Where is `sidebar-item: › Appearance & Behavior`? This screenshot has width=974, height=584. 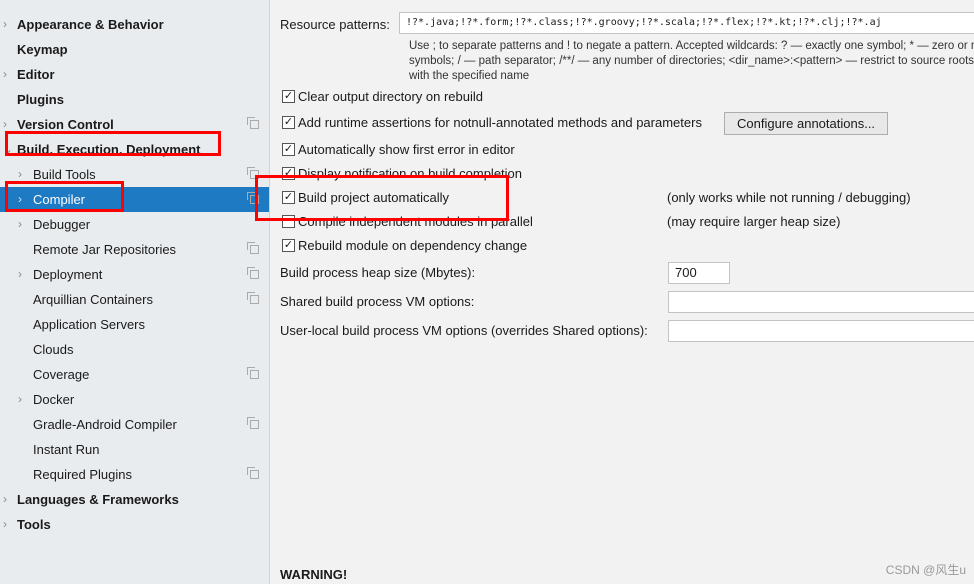 sidebar-item: › Appearance & Behavior is located at coordinates (134, 24).